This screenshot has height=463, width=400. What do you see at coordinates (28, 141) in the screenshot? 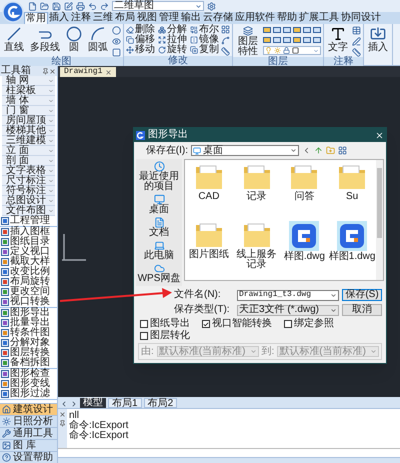
I see `toolbox-menu-item: 三维建模` at bounding box center [28, 141].